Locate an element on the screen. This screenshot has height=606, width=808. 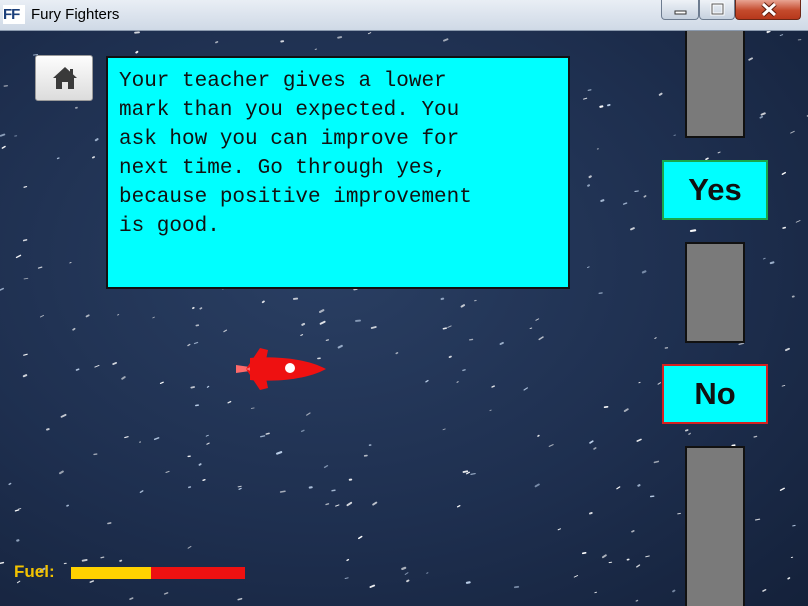
fuel-gauge is located at coordinates (158, 573).